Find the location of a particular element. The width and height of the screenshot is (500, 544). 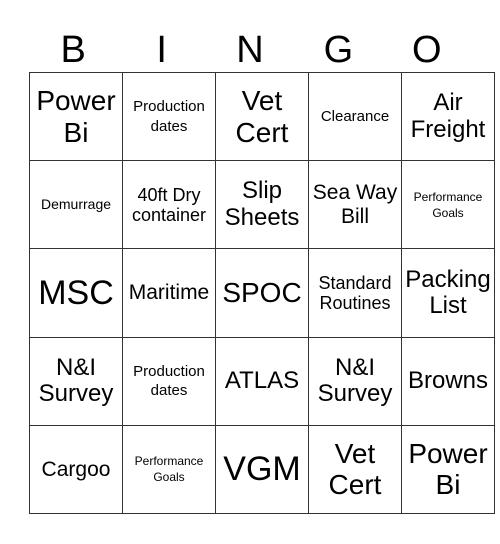

bingo-cell-text: Air Freight is located at coordinates (448, 116).